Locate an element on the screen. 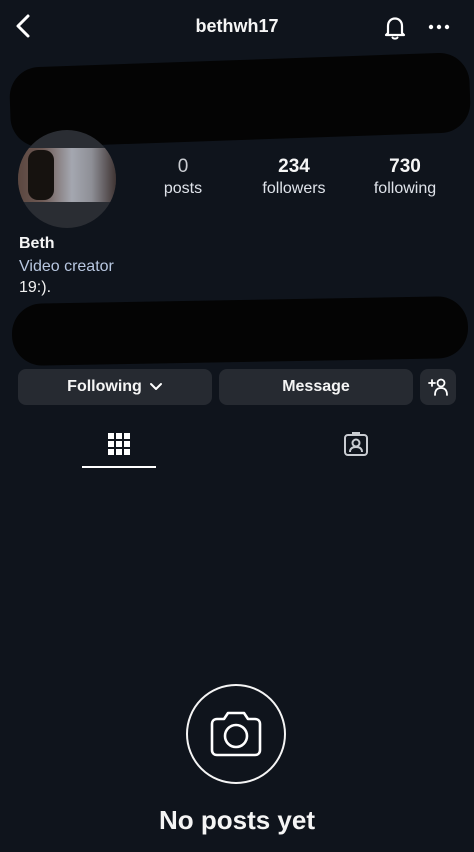 This screenshot has width=474, height=852. following-button-label: Following is located at coordinates (104, 386).